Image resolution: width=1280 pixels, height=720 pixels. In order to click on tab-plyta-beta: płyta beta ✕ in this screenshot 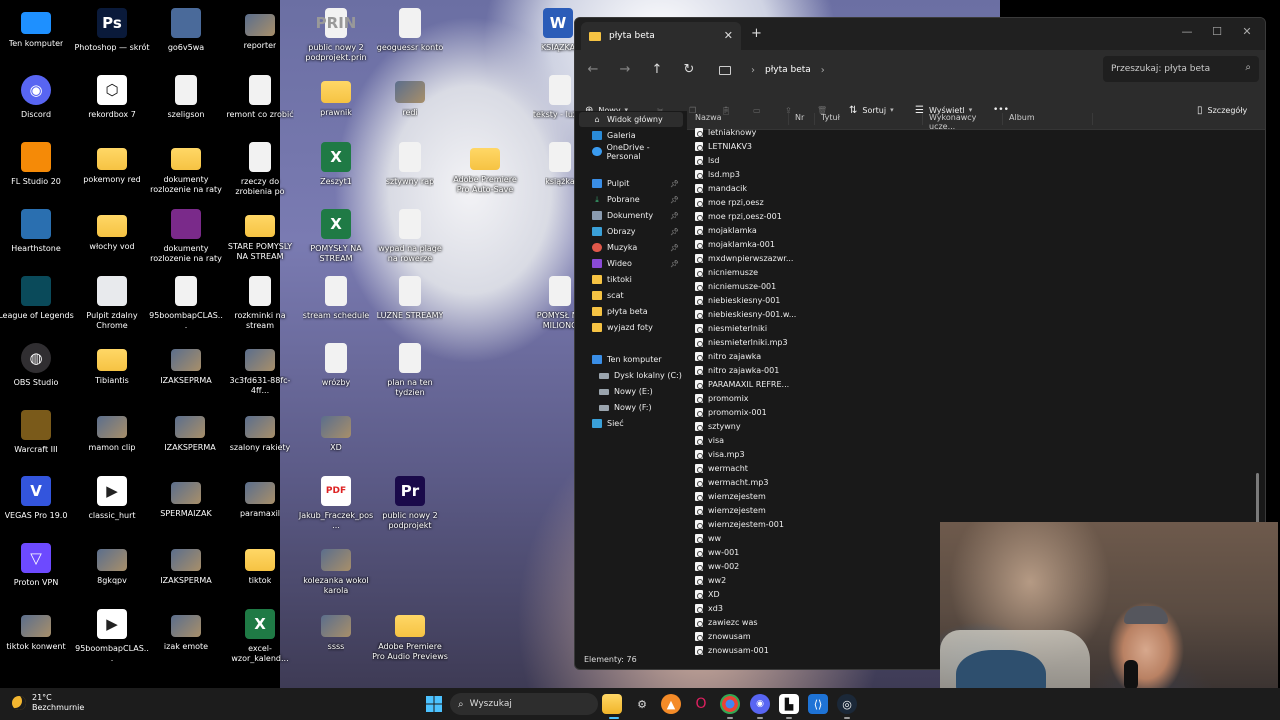, I will do `click(661, 36)`.